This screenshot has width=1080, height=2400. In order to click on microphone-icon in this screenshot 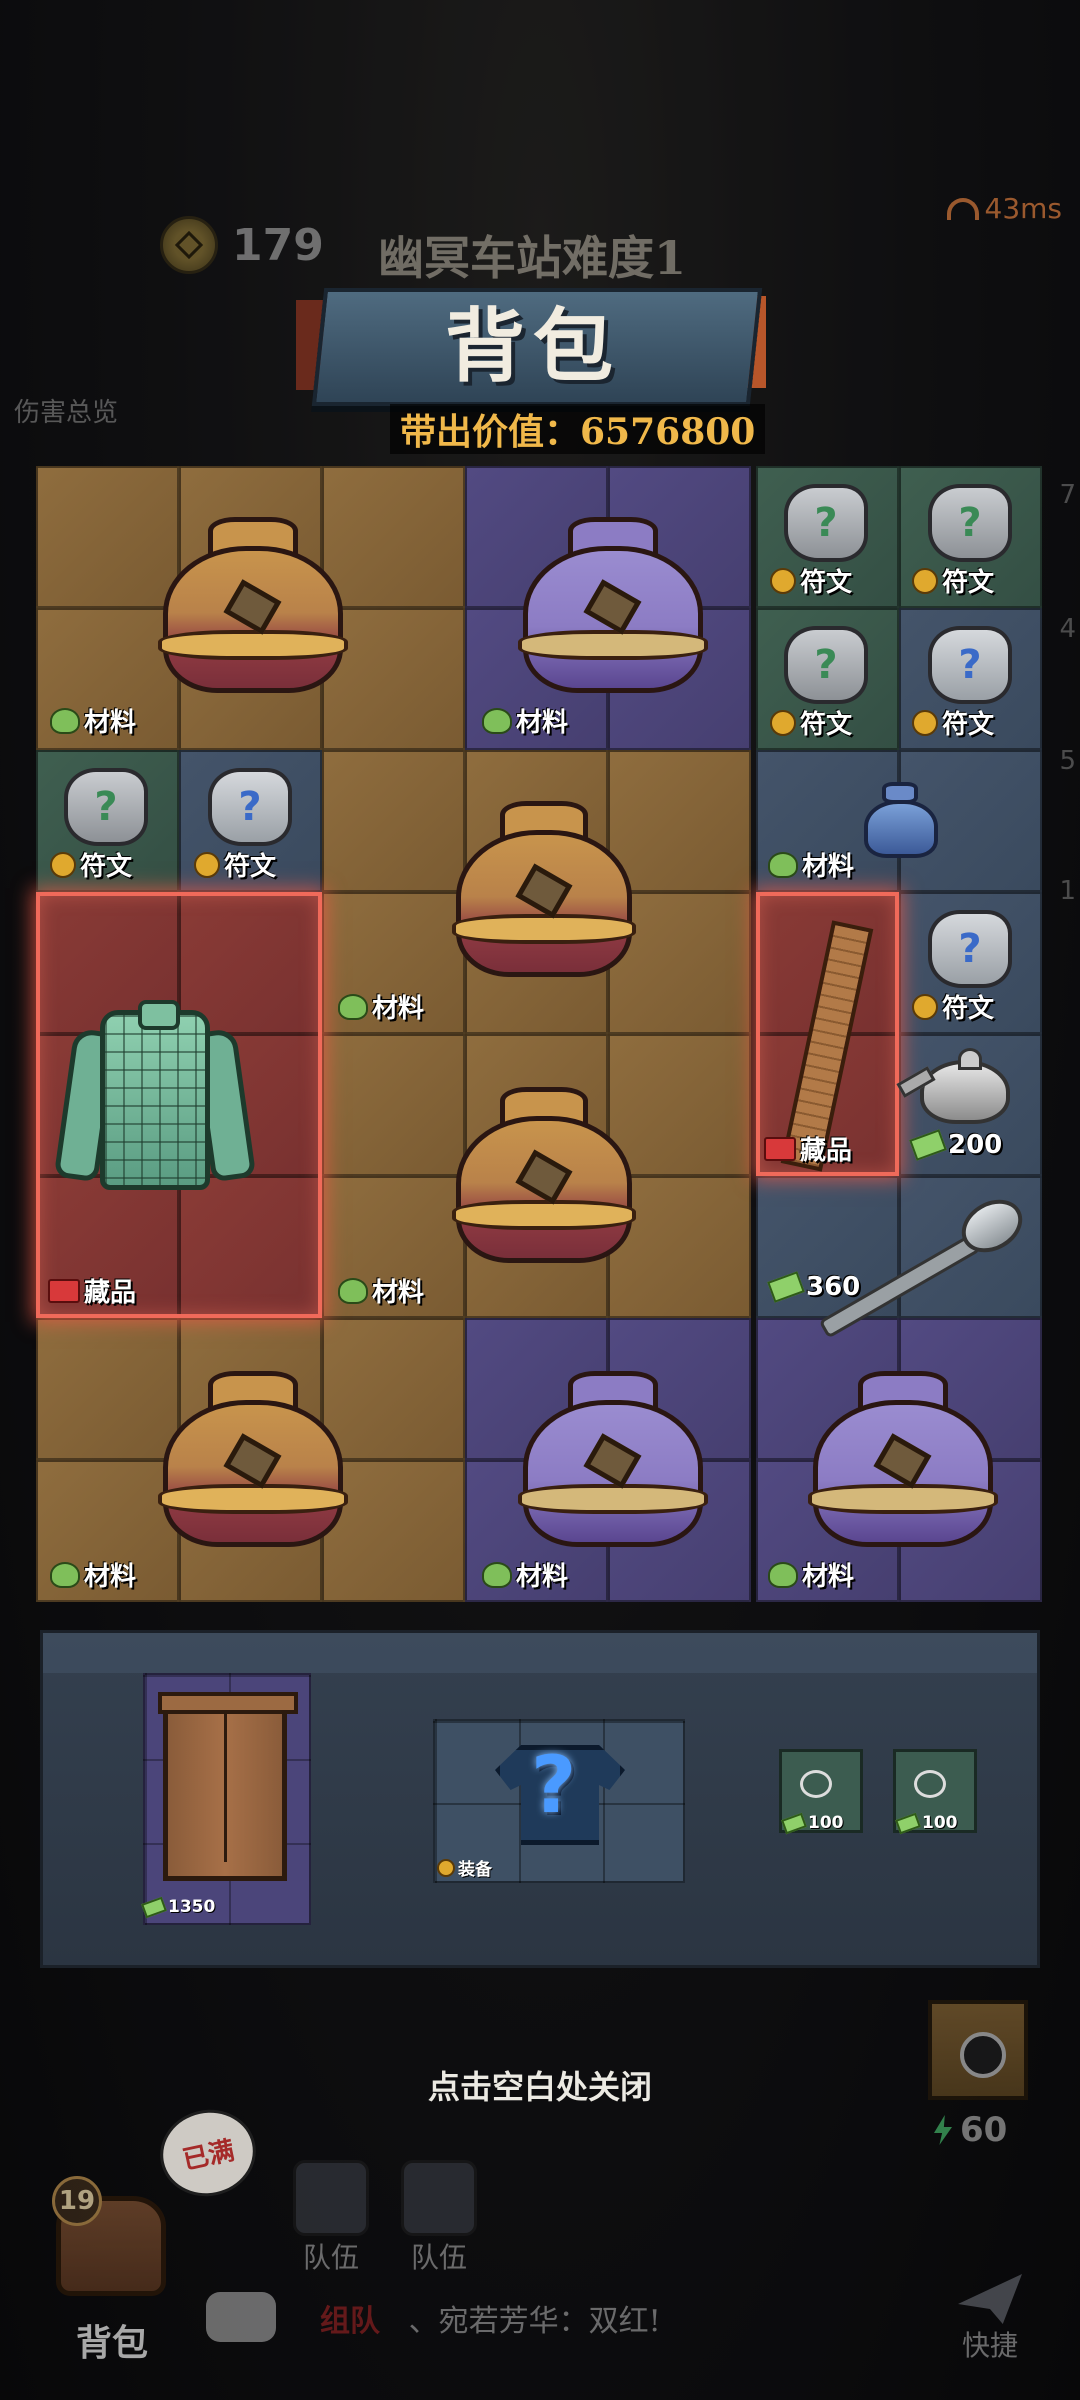, I will do `click(331, 2198)`.